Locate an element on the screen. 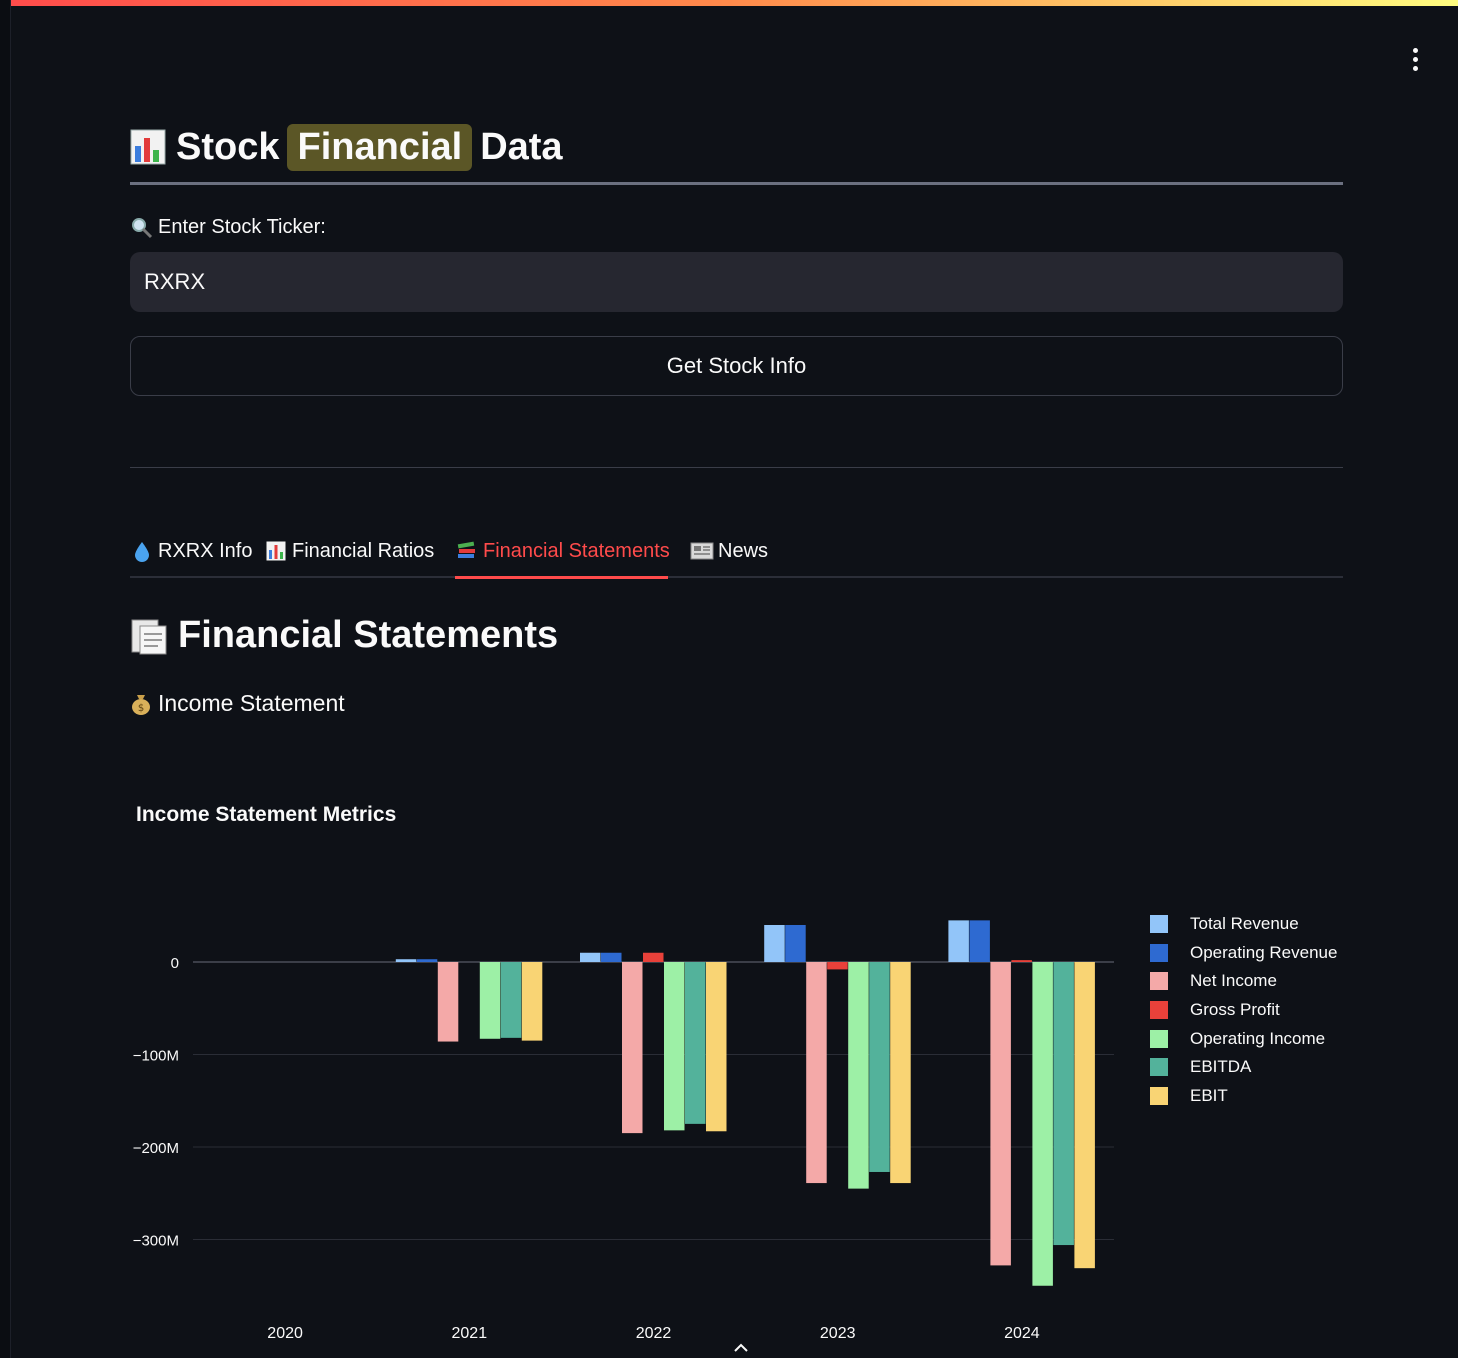  y-tick-label: −200M is located at coordinates (156, 1148).